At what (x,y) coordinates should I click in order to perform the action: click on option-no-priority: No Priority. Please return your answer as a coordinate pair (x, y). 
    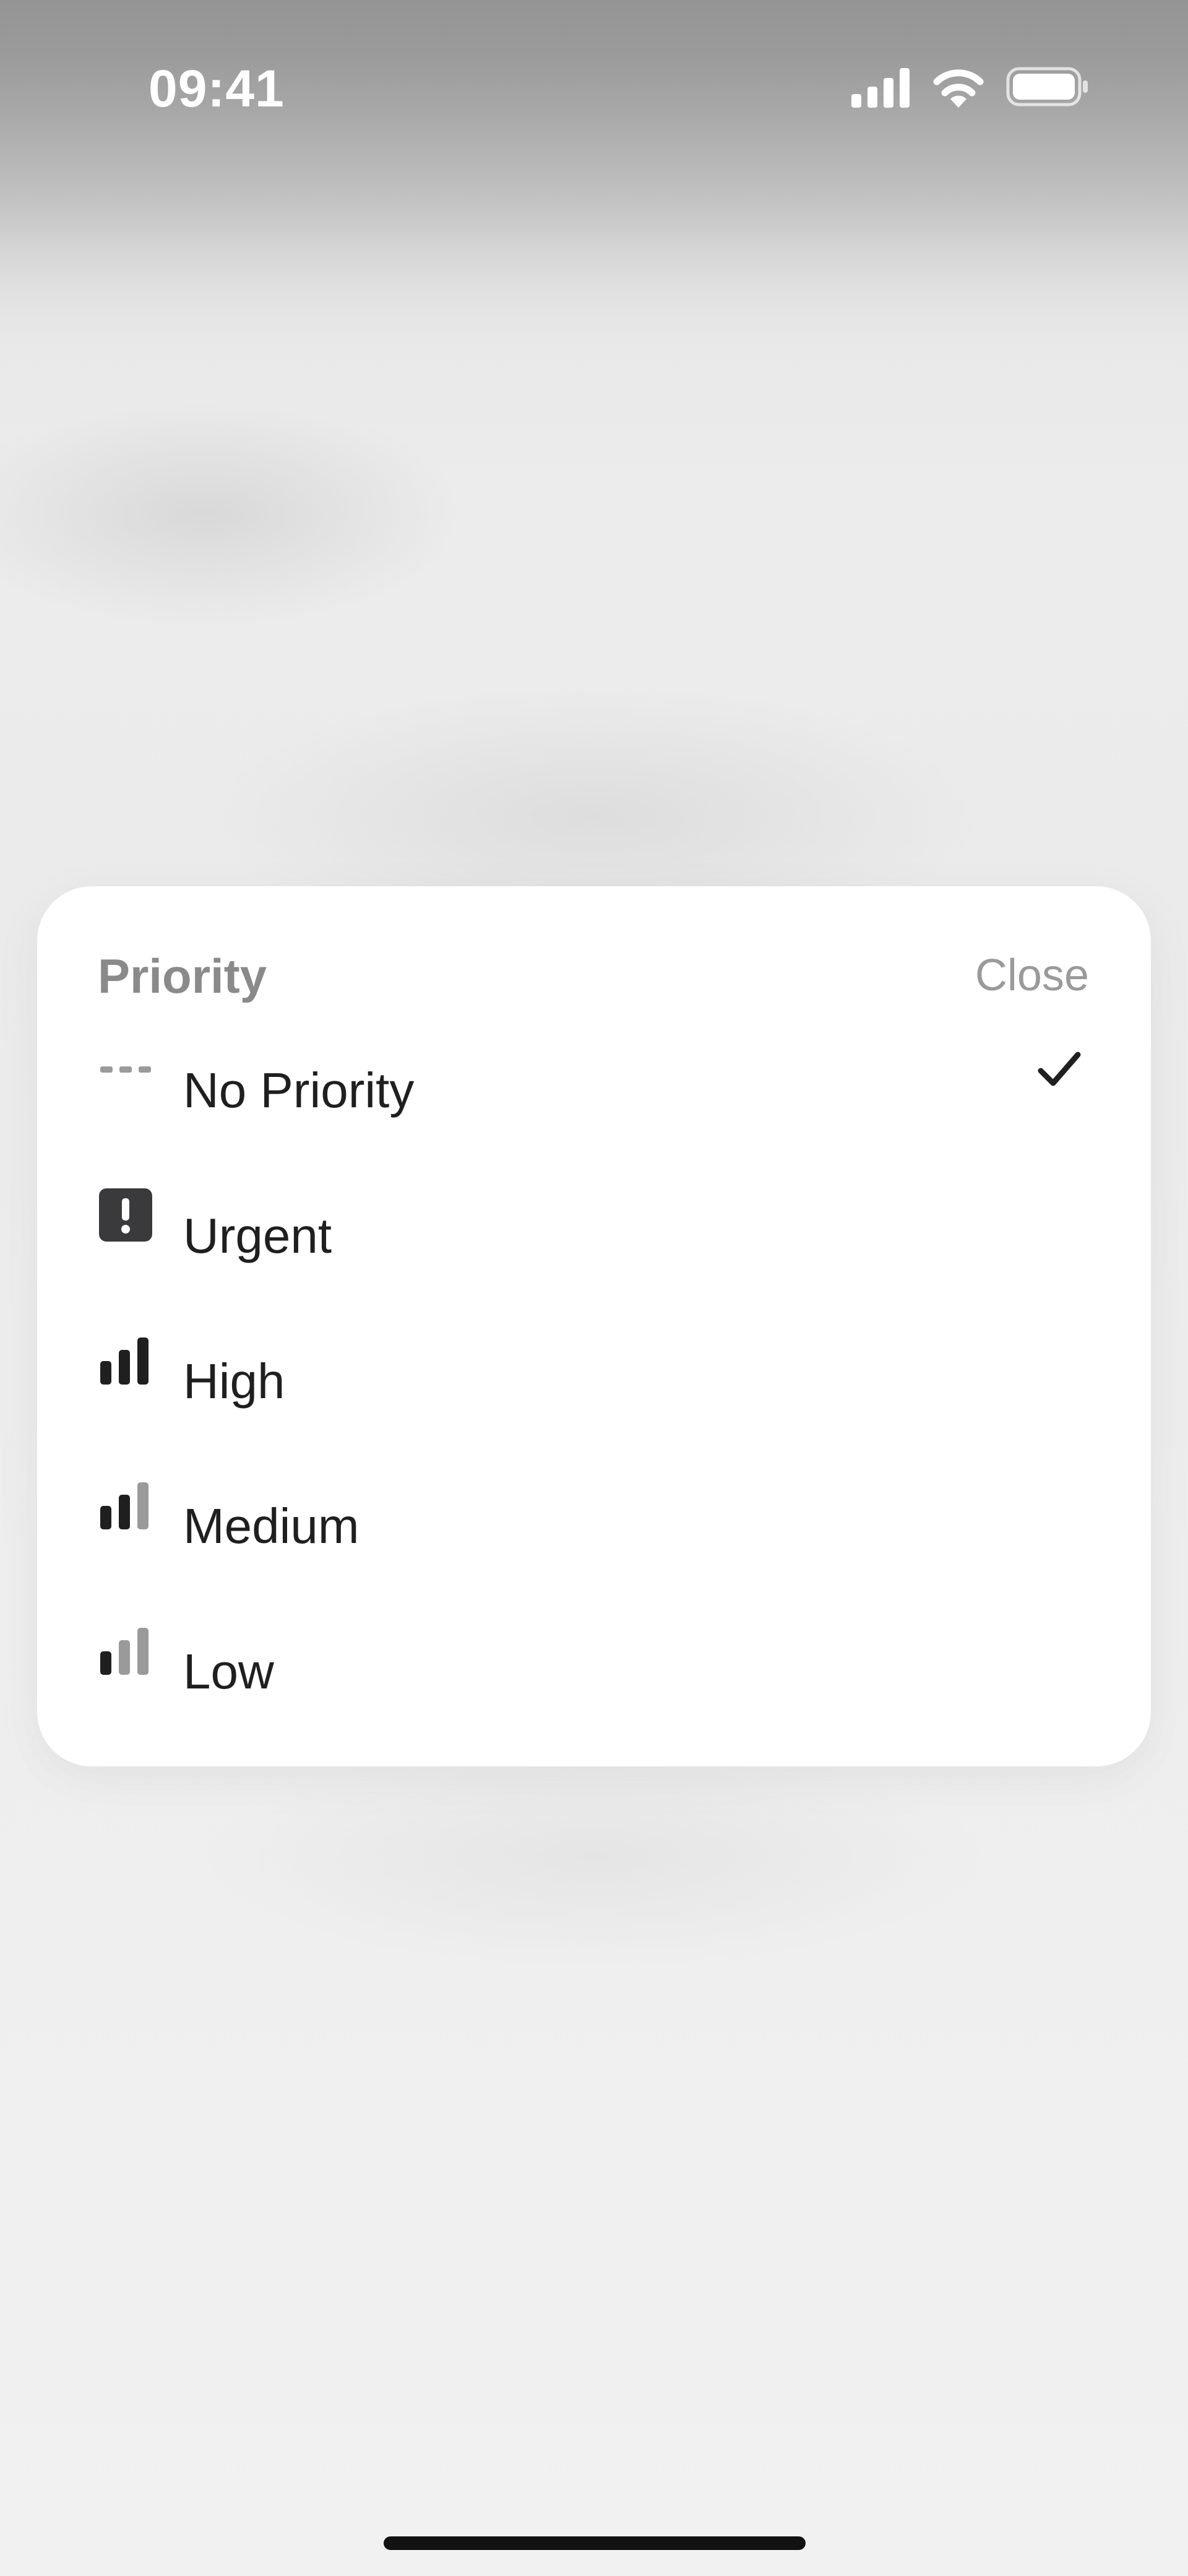
    Looking at the image, I should click on (594, 1089).